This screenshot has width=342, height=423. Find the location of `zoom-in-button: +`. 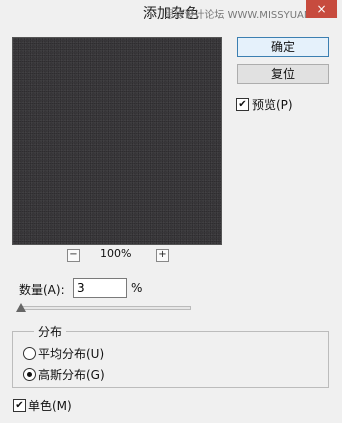

zoom-in-button: + is located at coordinates (162, 255).